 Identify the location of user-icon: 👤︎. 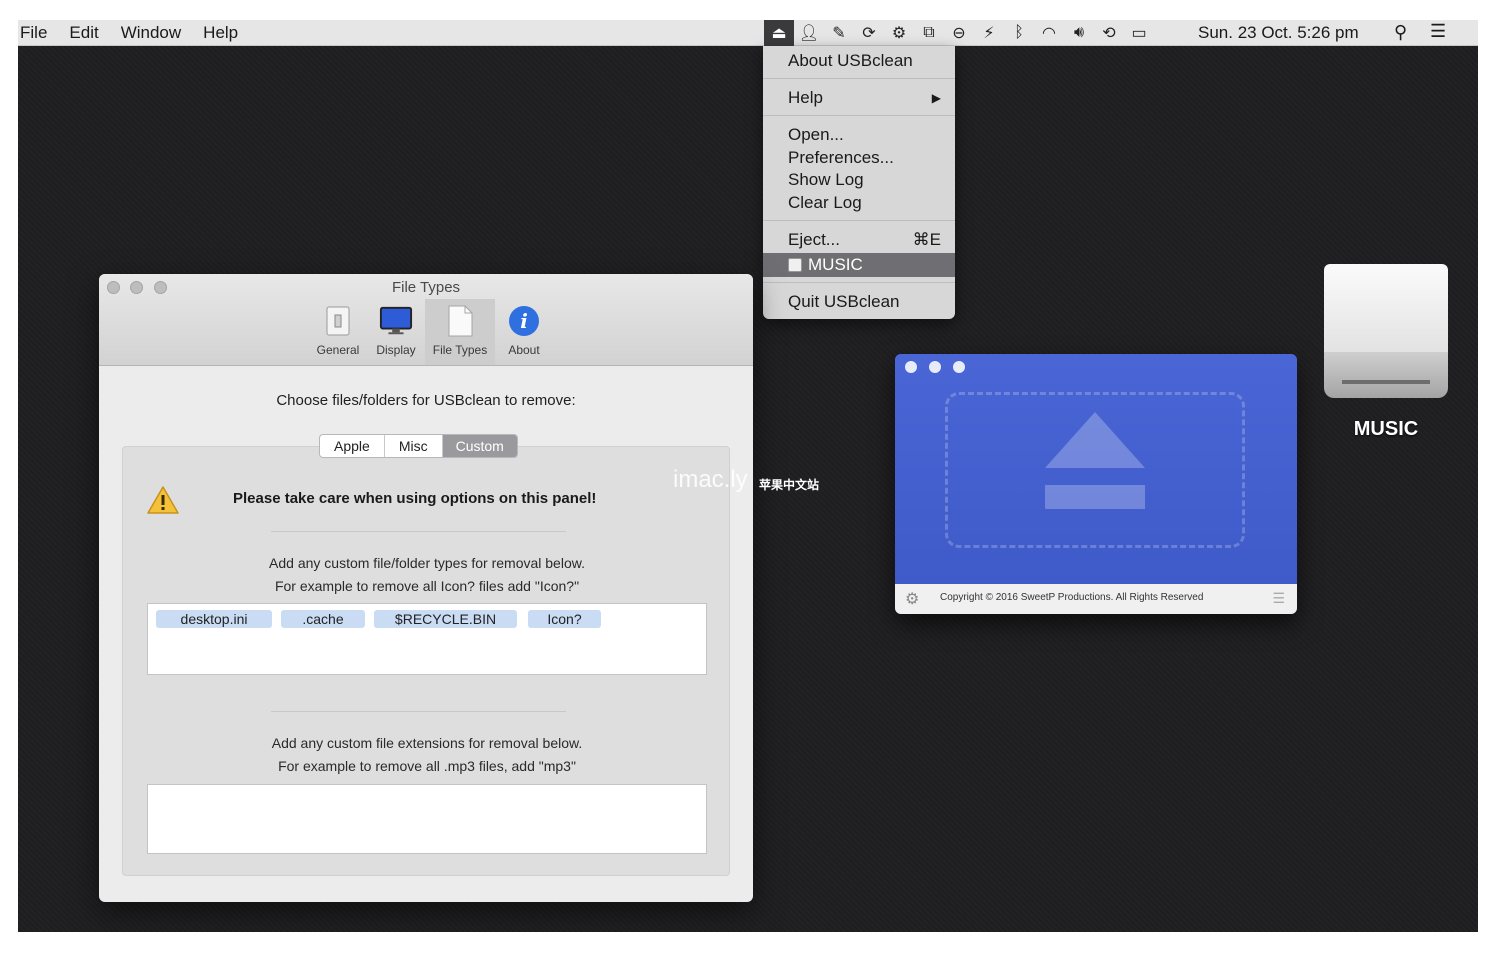
(809, 33).